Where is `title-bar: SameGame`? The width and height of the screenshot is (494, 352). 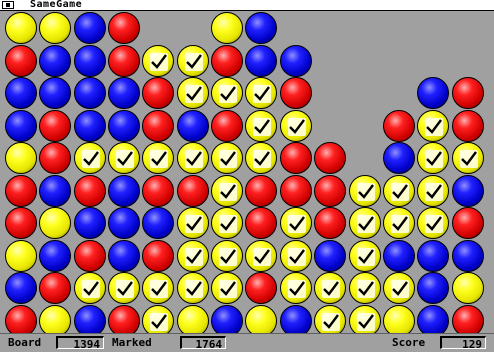
title-bar: SameGame is located at coordinates (247, 5).